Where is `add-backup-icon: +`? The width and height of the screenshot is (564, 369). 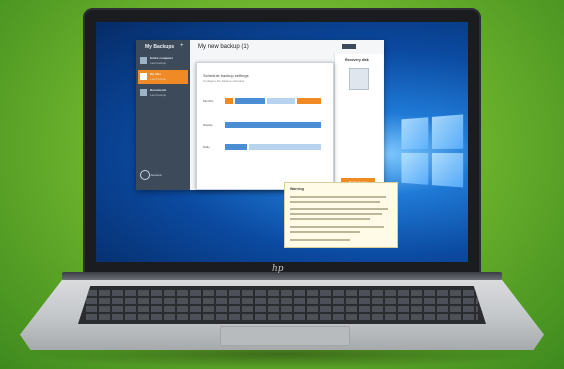 add-backup-icon: + is located at coordinates (182, 46).